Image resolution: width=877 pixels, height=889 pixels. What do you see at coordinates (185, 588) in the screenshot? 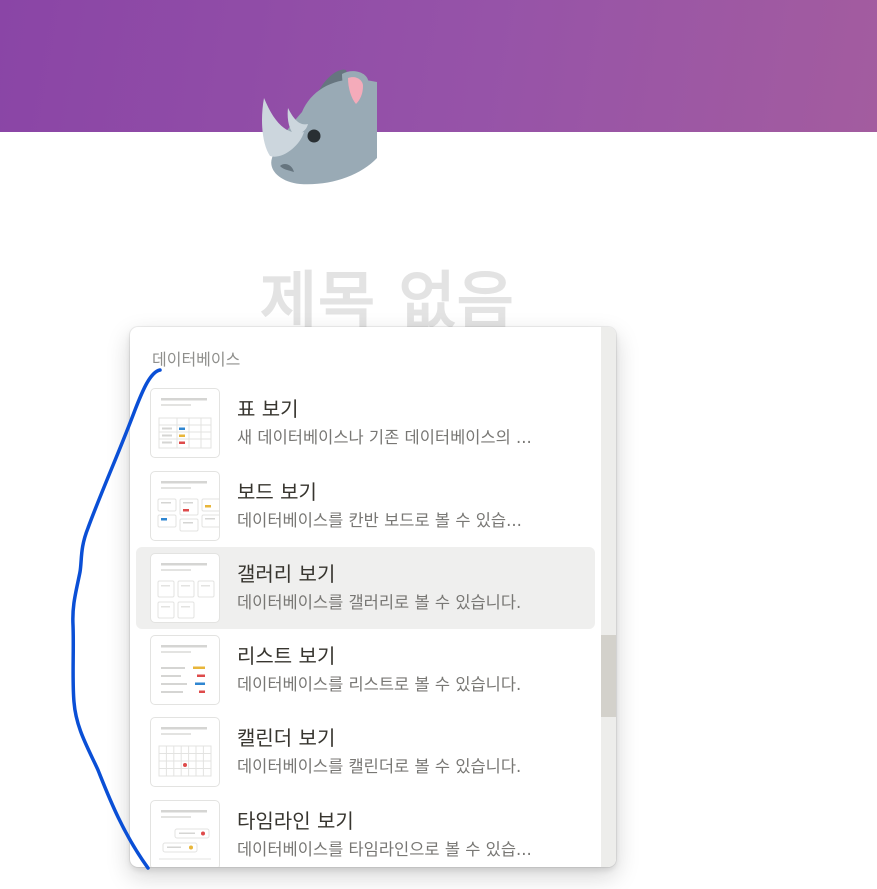
I see `gallery-view-icon` at bounding box center [185, 588].